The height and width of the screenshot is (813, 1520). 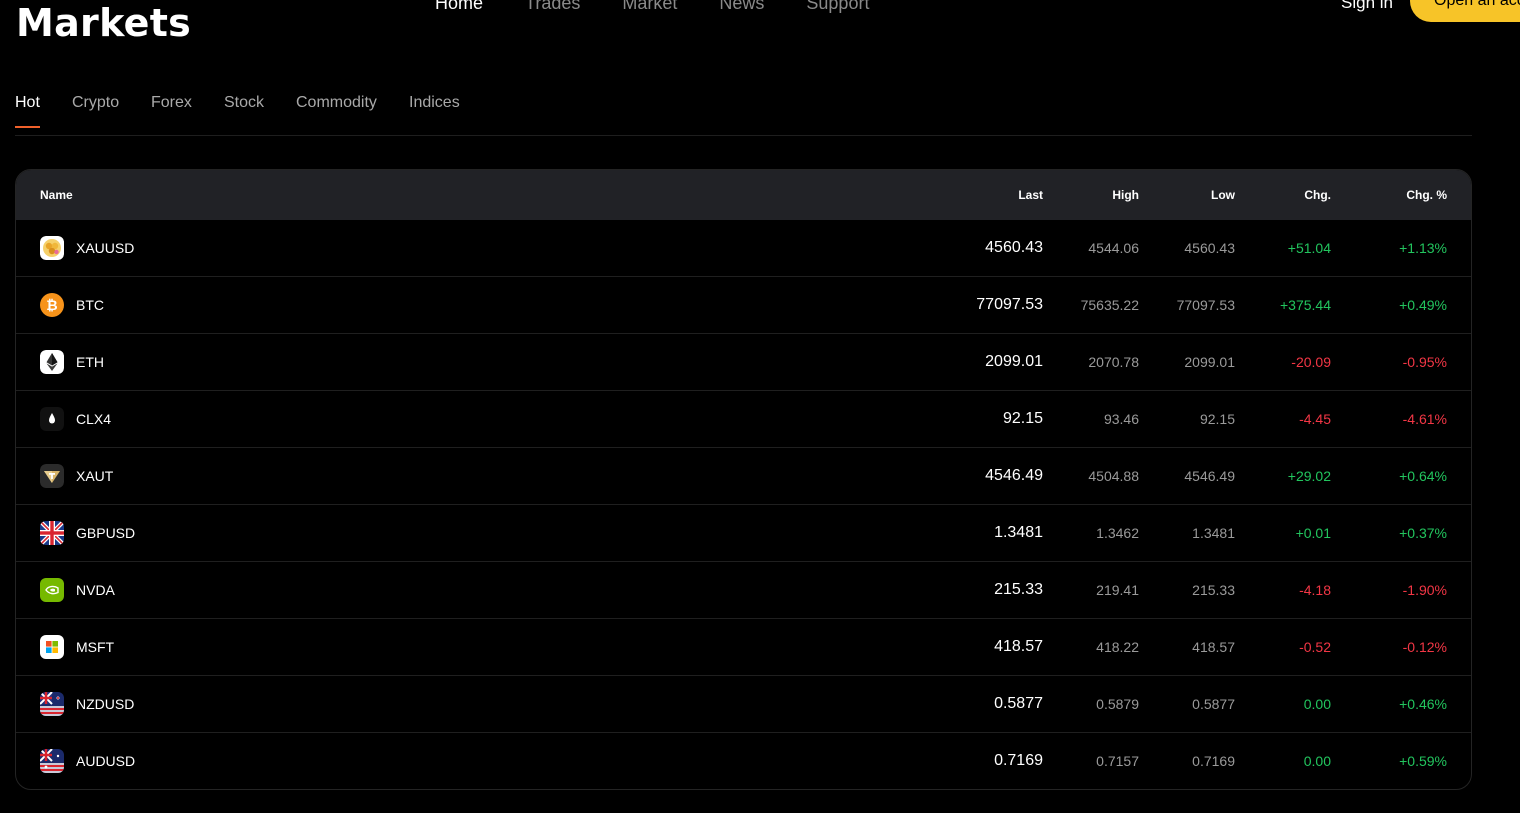 I want to click on column-header-chg-pct: Chg. %, so click(x=1426, y=195).